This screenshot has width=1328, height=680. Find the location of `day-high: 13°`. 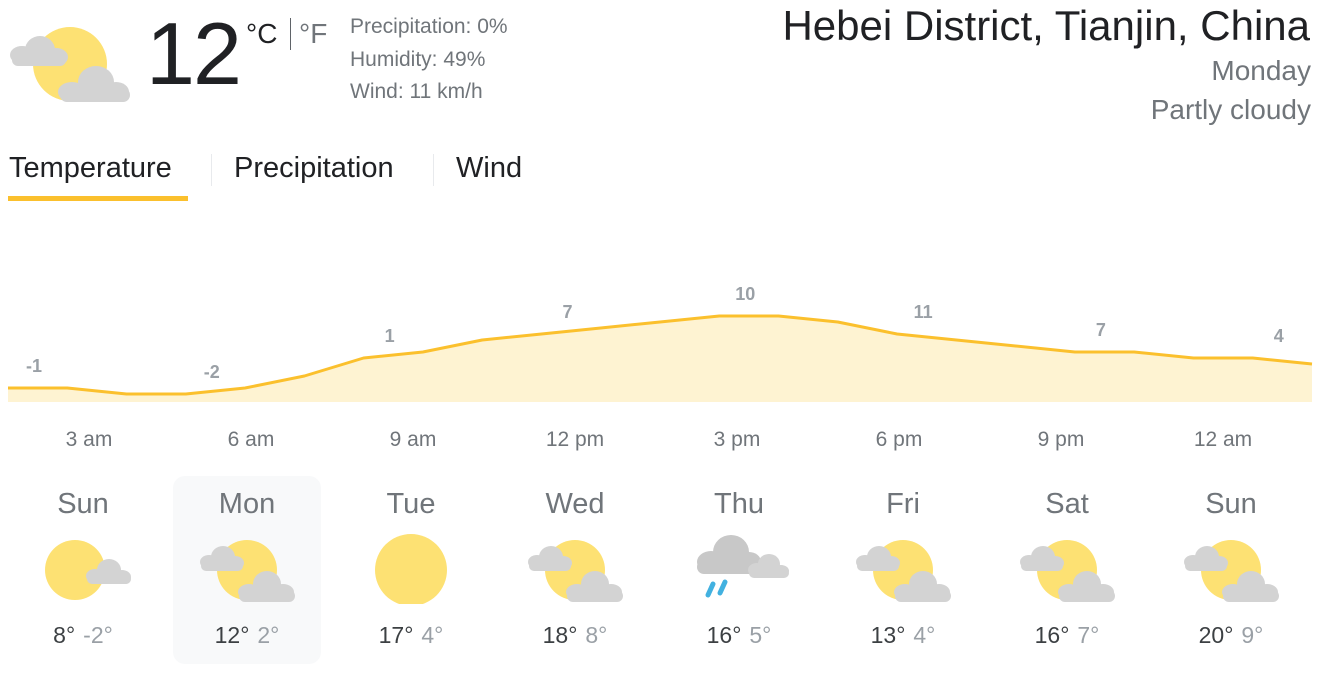

day-high: 13° is located at coordinates (888, 635).